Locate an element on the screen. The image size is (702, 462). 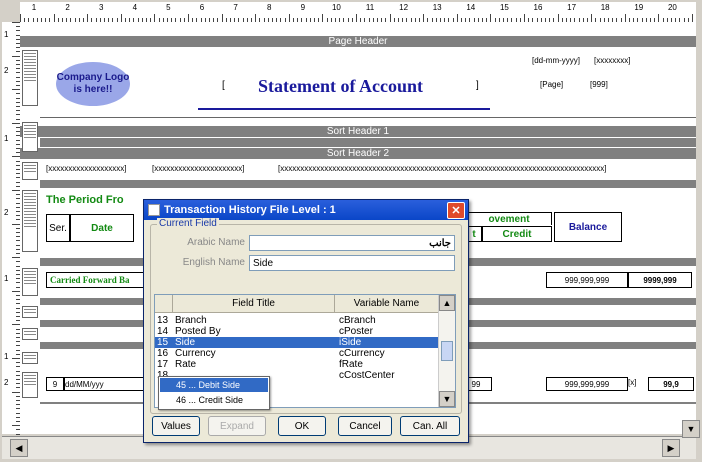
row-date: dd/MM/yyy is located at coordinates (105, 384).